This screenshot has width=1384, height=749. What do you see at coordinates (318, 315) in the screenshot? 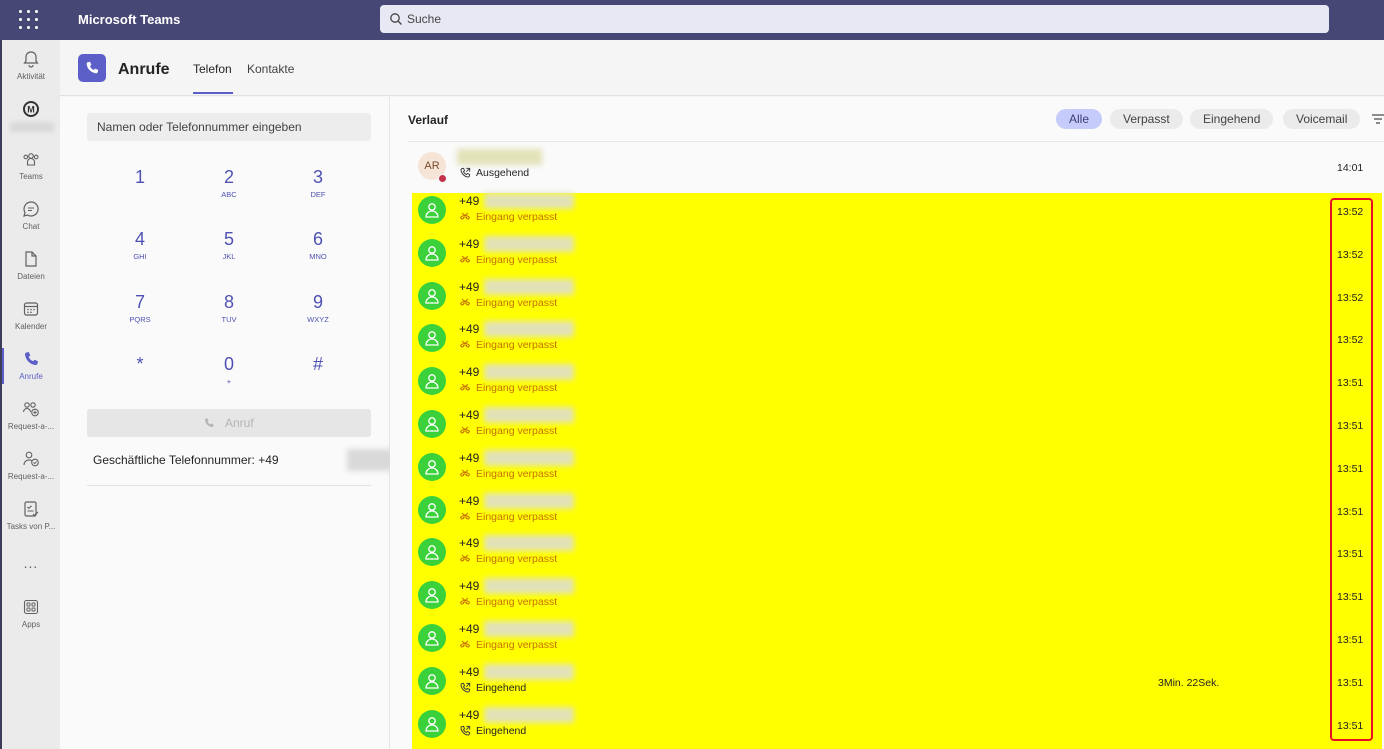
I see `dial-key-9: 9 WXYZ` at bounding box center [318, 315].